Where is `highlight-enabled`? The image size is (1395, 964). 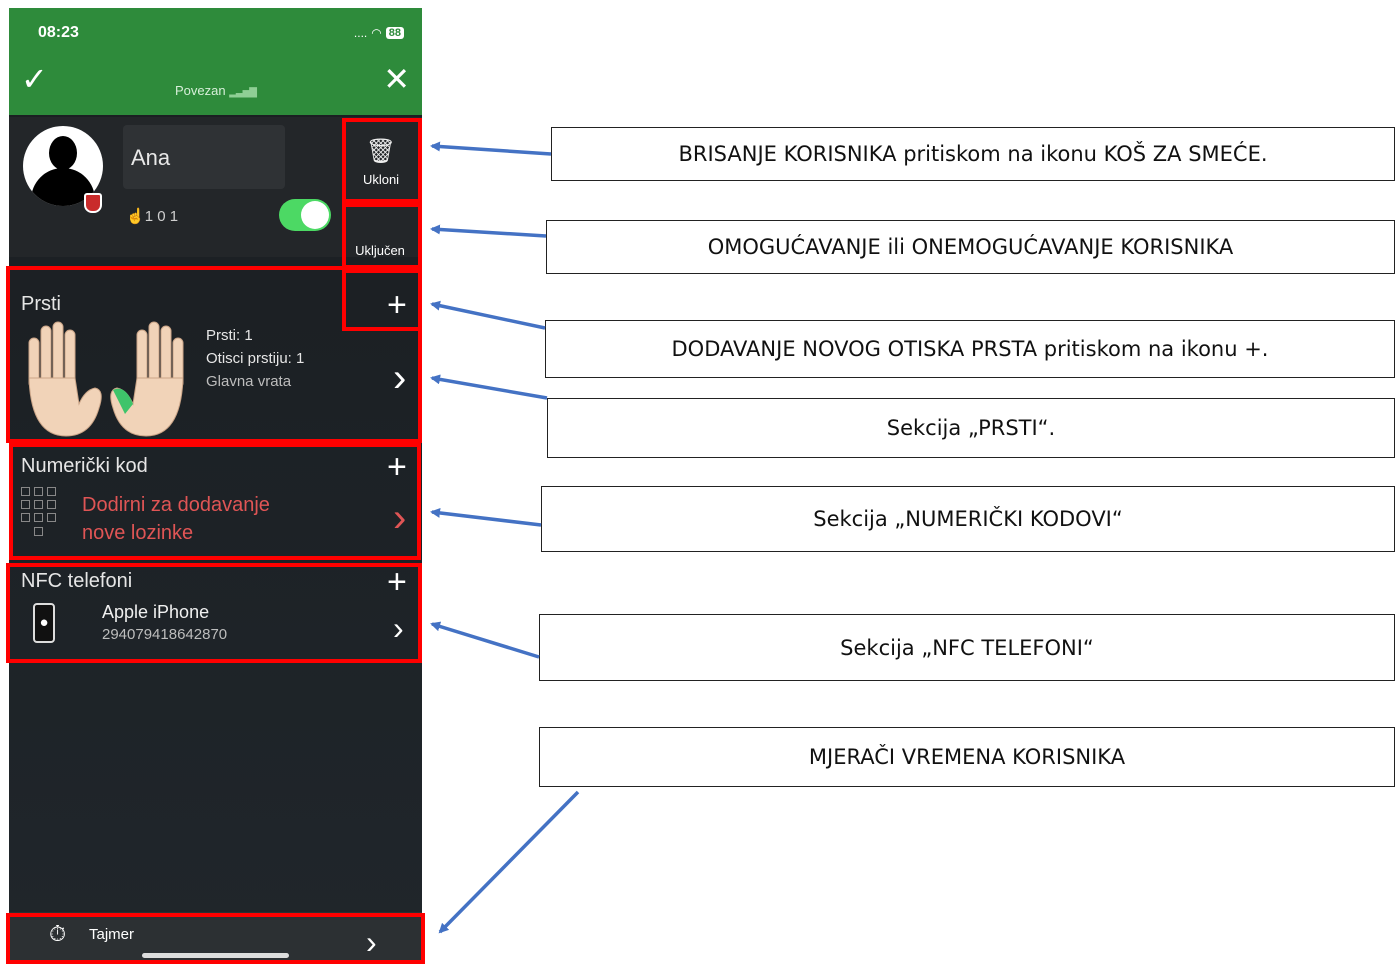 highlight-enabled is located at coordinates (382, 236).